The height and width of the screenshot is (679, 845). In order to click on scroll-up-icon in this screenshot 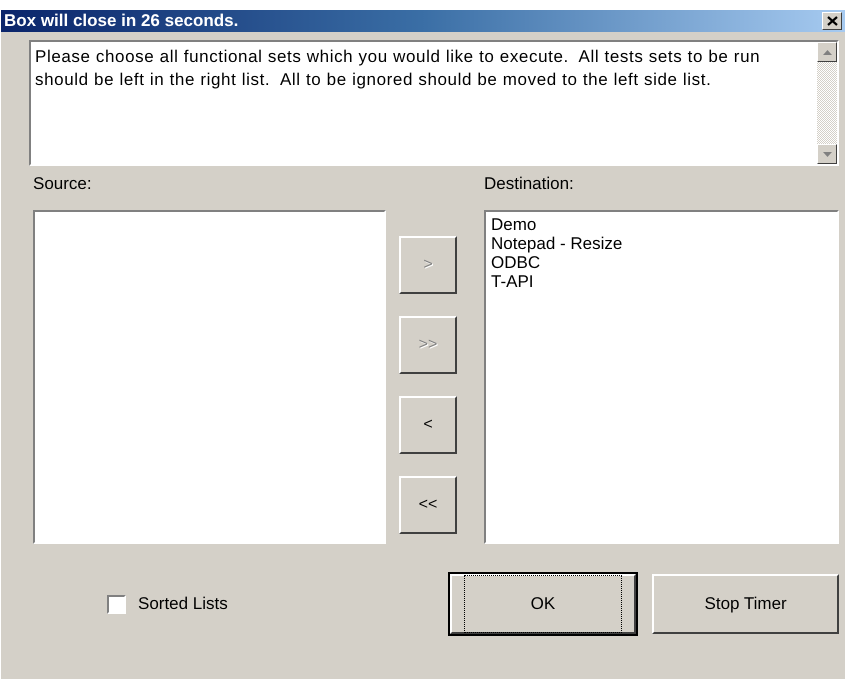, I will do `click(827, 52)`.